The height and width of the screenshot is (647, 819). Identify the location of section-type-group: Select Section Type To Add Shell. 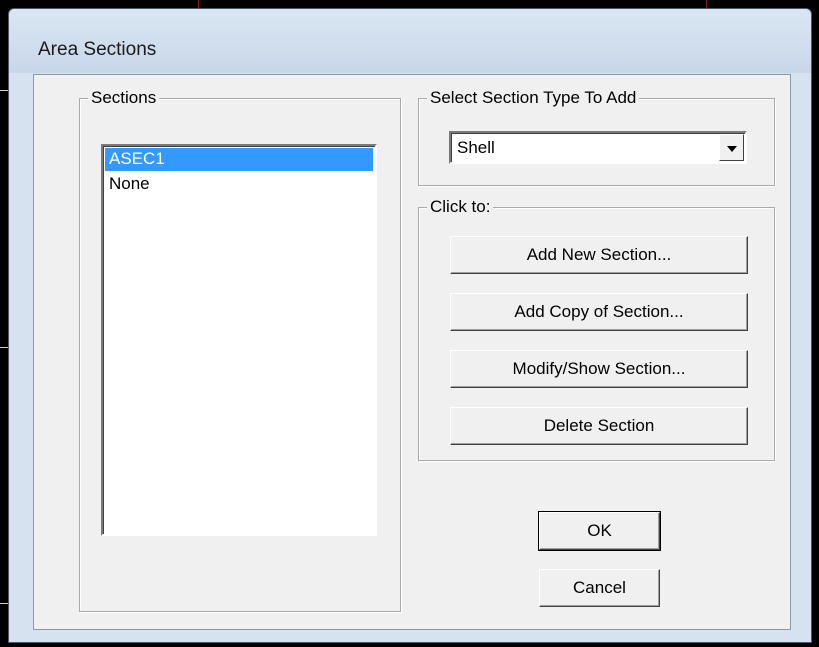
(596, 137).